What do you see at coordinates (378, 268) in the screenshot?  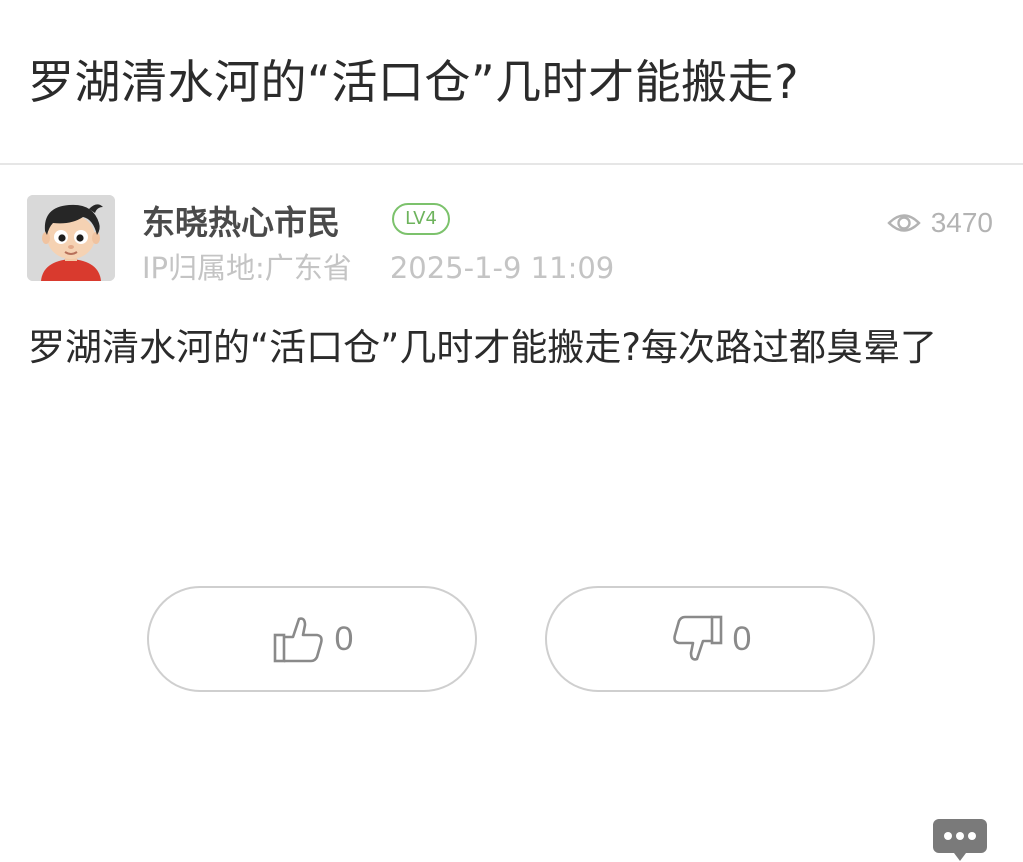 I see `post-meta: IP归属地:广东省 2025-1-9 11:09` at bounding box center [378, 268].